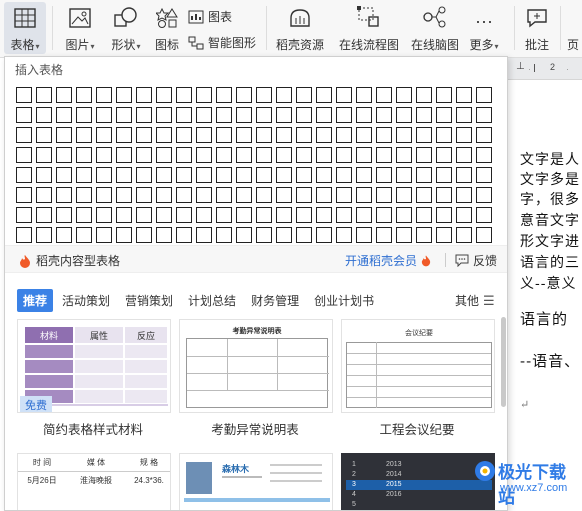 Image resolution: width=582 pixels, height=511 pixels. I want to click on feedback-button: 反馈, so click(476, 260).